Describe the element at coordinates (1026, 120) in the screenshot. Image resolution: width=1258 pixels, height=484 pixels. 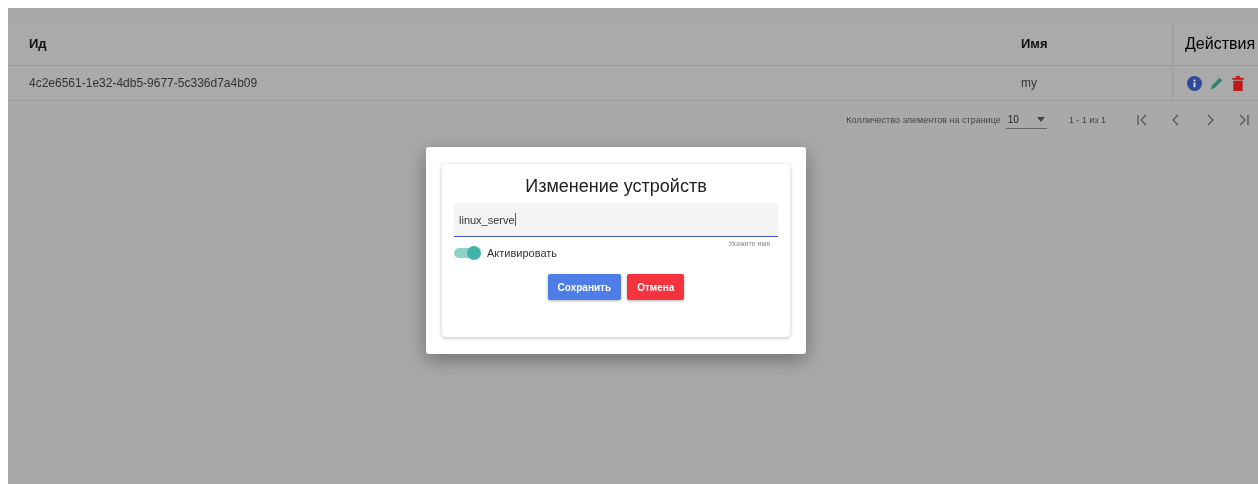
I see `page-size-select: 10` at that location.